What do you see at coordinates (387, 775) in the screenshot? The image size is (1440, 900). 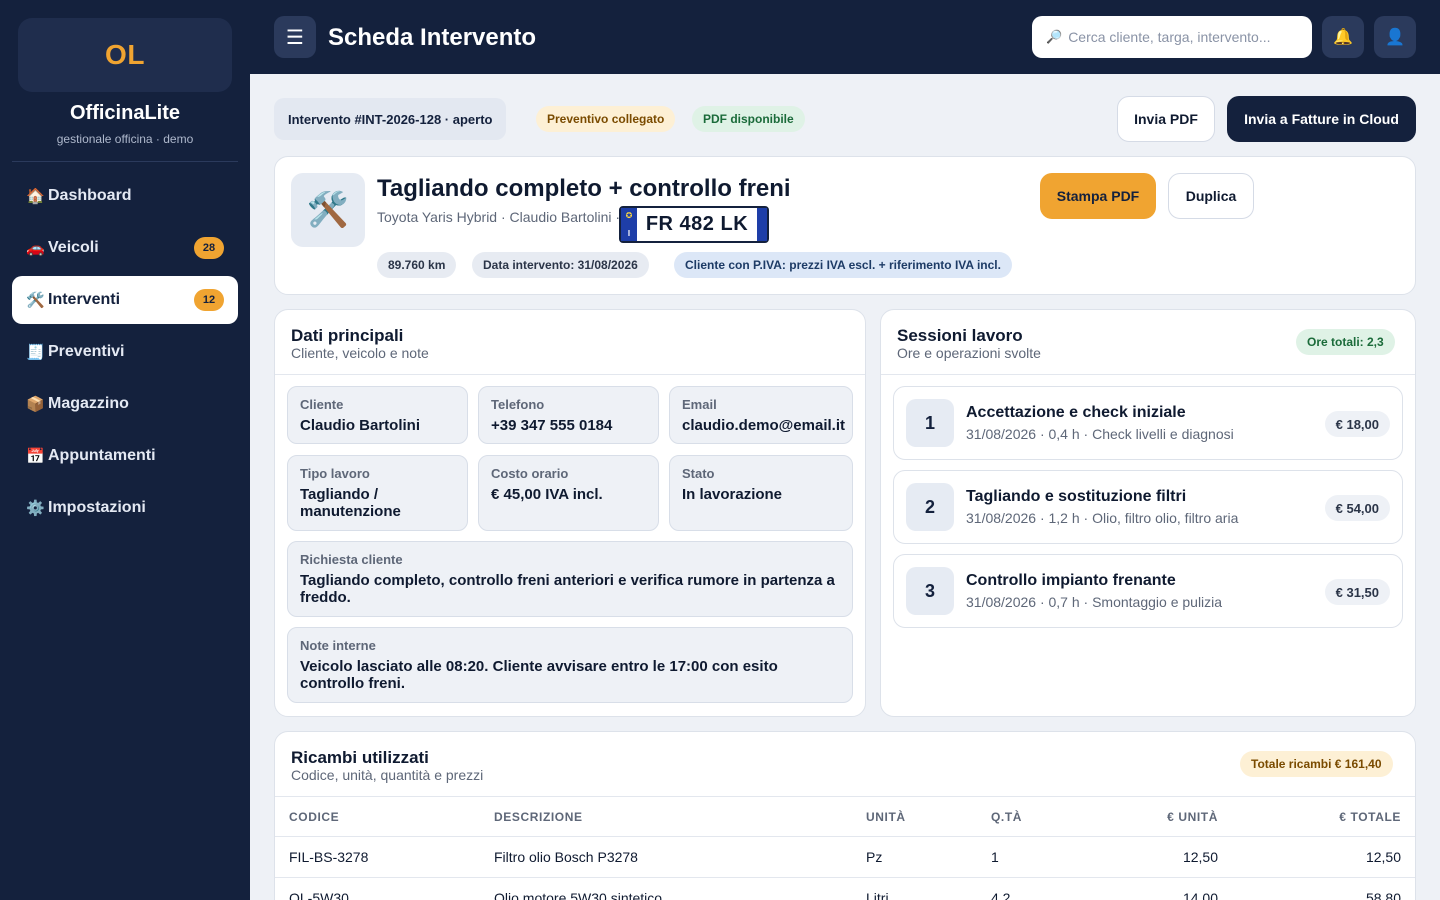 I see `card-subtitle: Codice, unità, quantità e prezzi` at bounding box center [387, 775].